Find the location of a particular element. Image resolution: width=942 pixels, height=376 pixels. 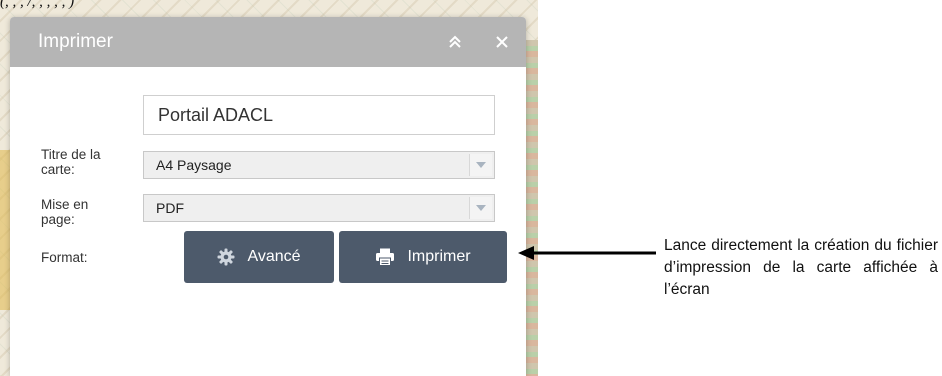

map-edge-strip is located at coordinates (532, 208).